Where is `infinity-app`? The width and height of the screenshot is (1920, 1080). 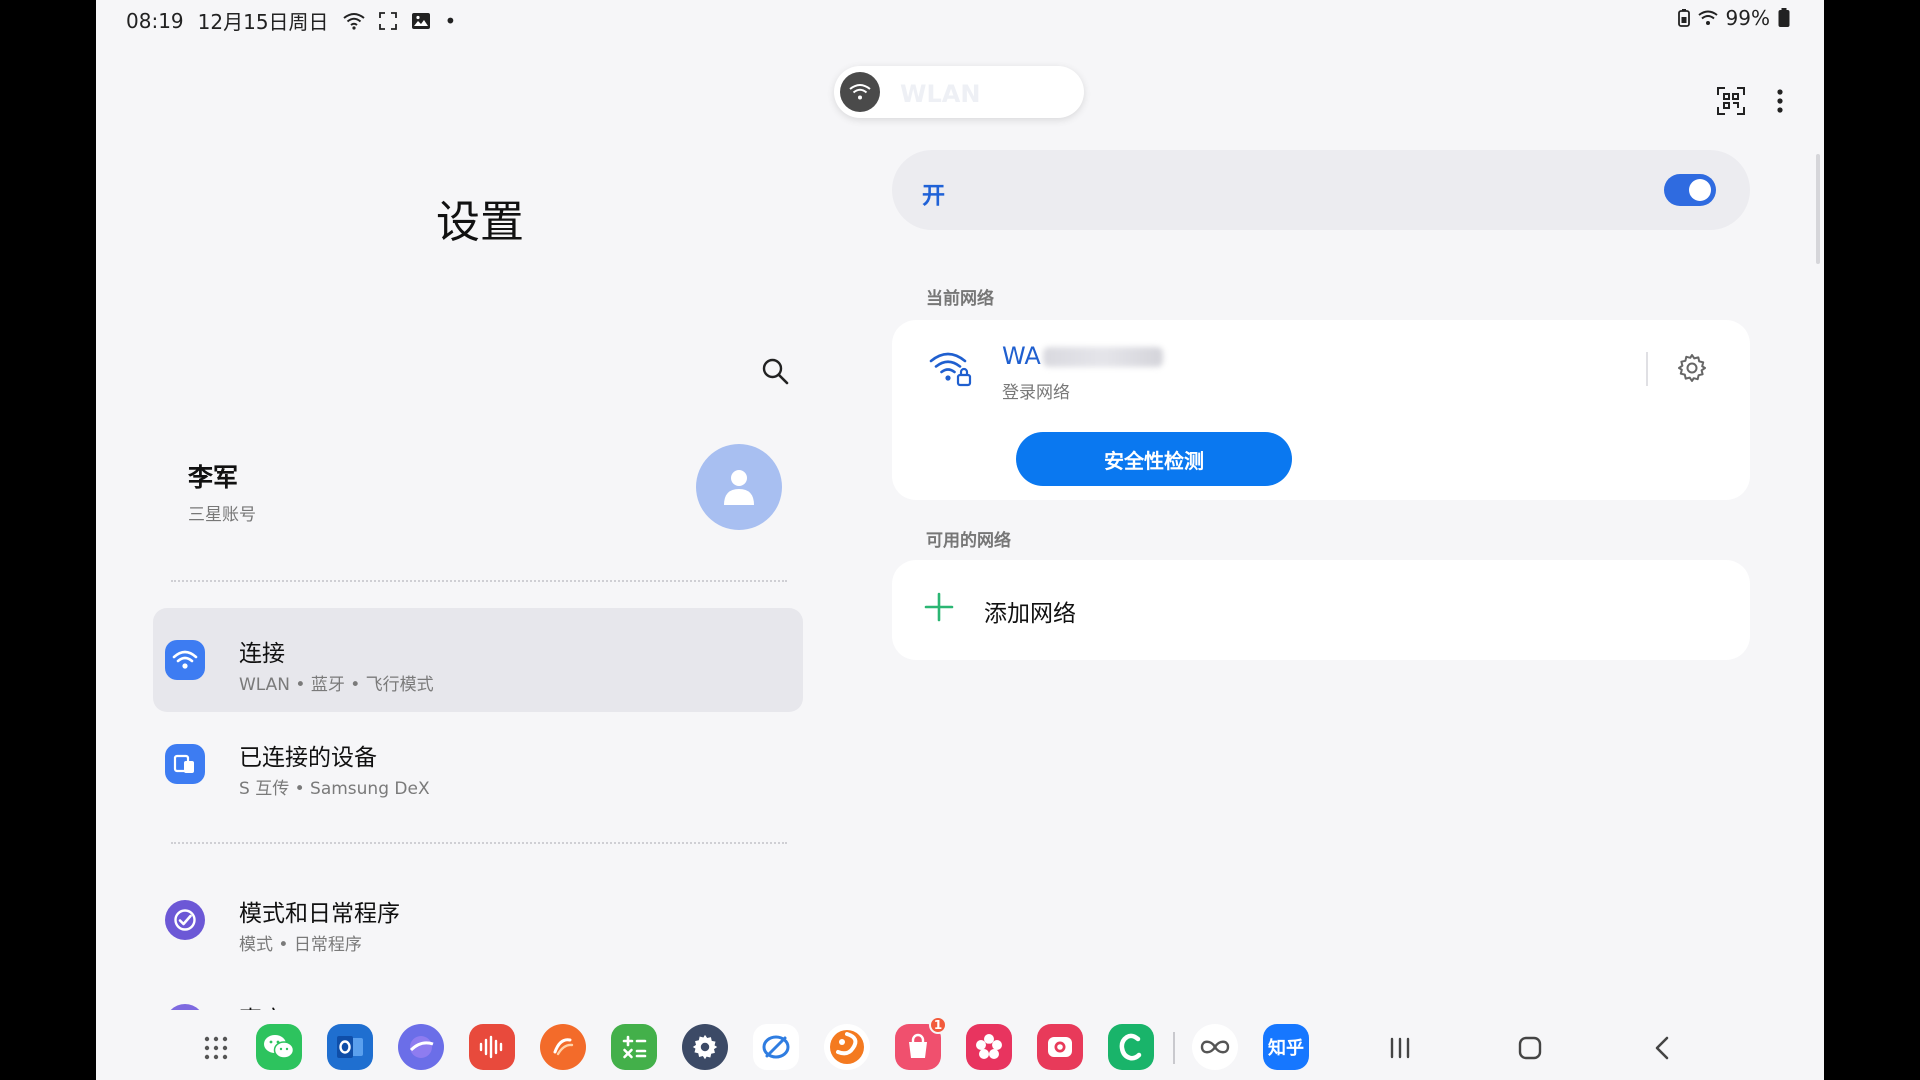 infinity-app is located at coordinates (1215, 1047).